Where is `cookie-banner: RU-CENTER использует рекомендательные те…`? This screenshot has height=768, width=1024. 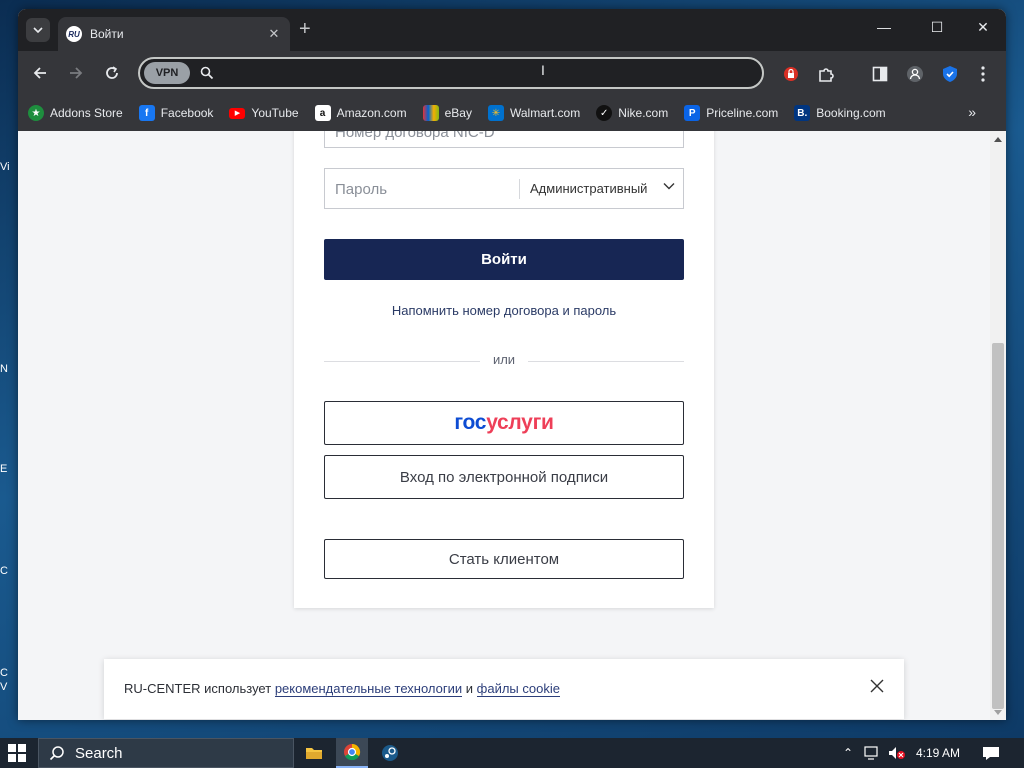
cookie-banner: RU-CENTER использует рекомендательные те… is located at coordinates (504, 689).